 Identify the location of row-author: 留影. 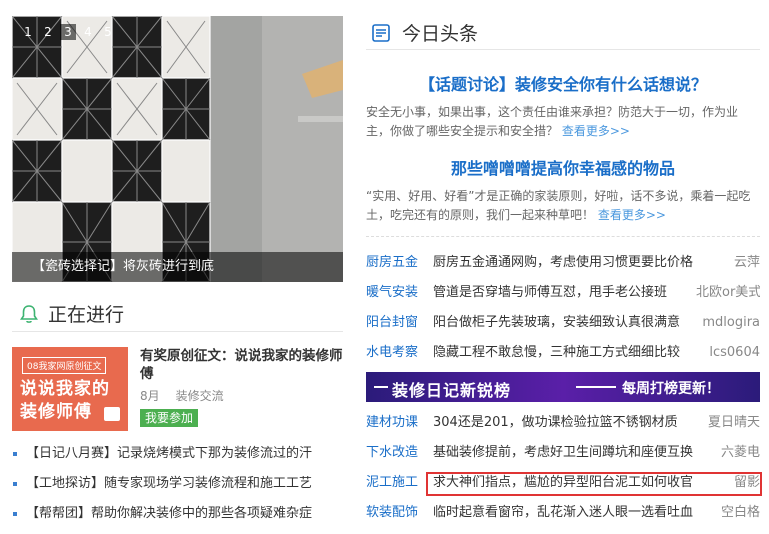
(728, 483).